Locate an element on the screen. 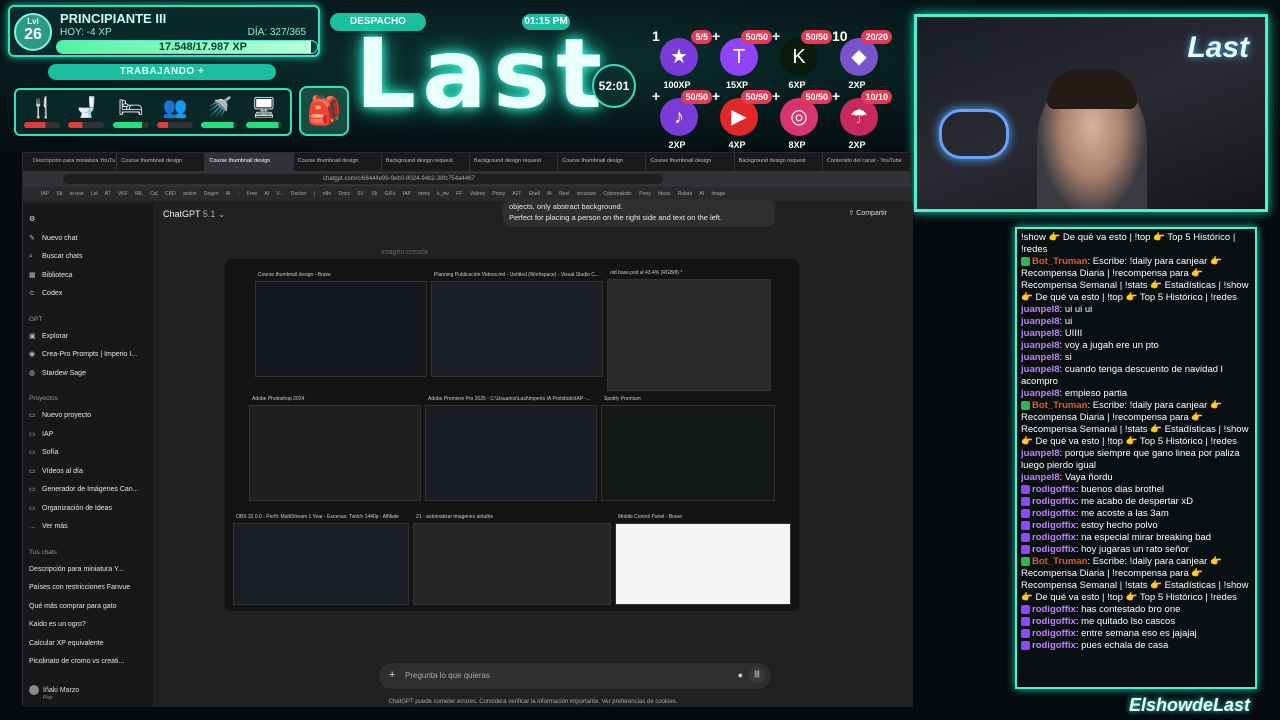  achievement-xp: 2XP is located at coordinates (677, 145).